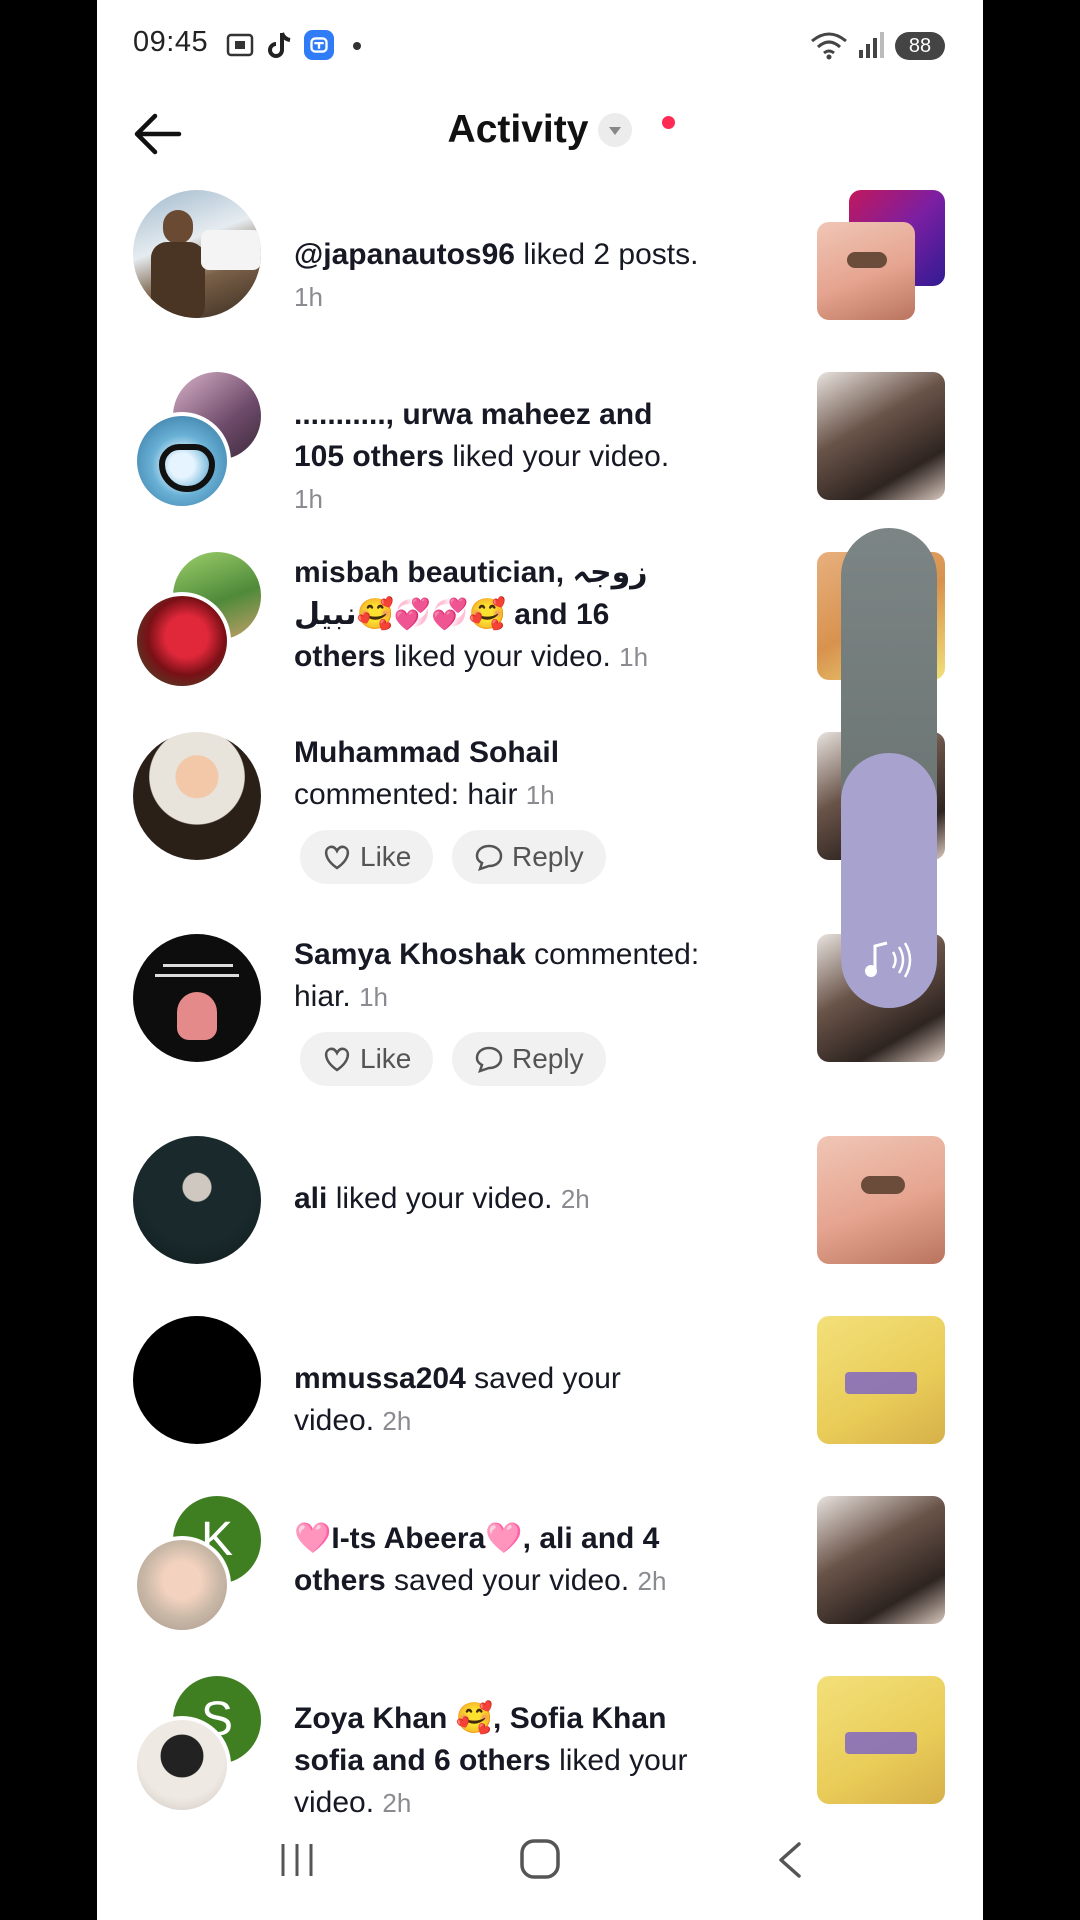 The width and height of the screenshot is (1080, 1920). I want to click on user-name: @japanautos96, so click(404, 254).